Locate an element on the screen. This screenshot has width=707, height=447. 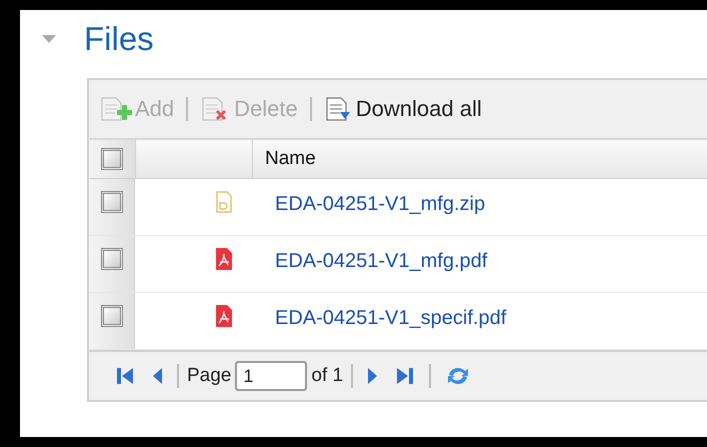
collapse-arrow-icon is located at coordinates (49, 39).